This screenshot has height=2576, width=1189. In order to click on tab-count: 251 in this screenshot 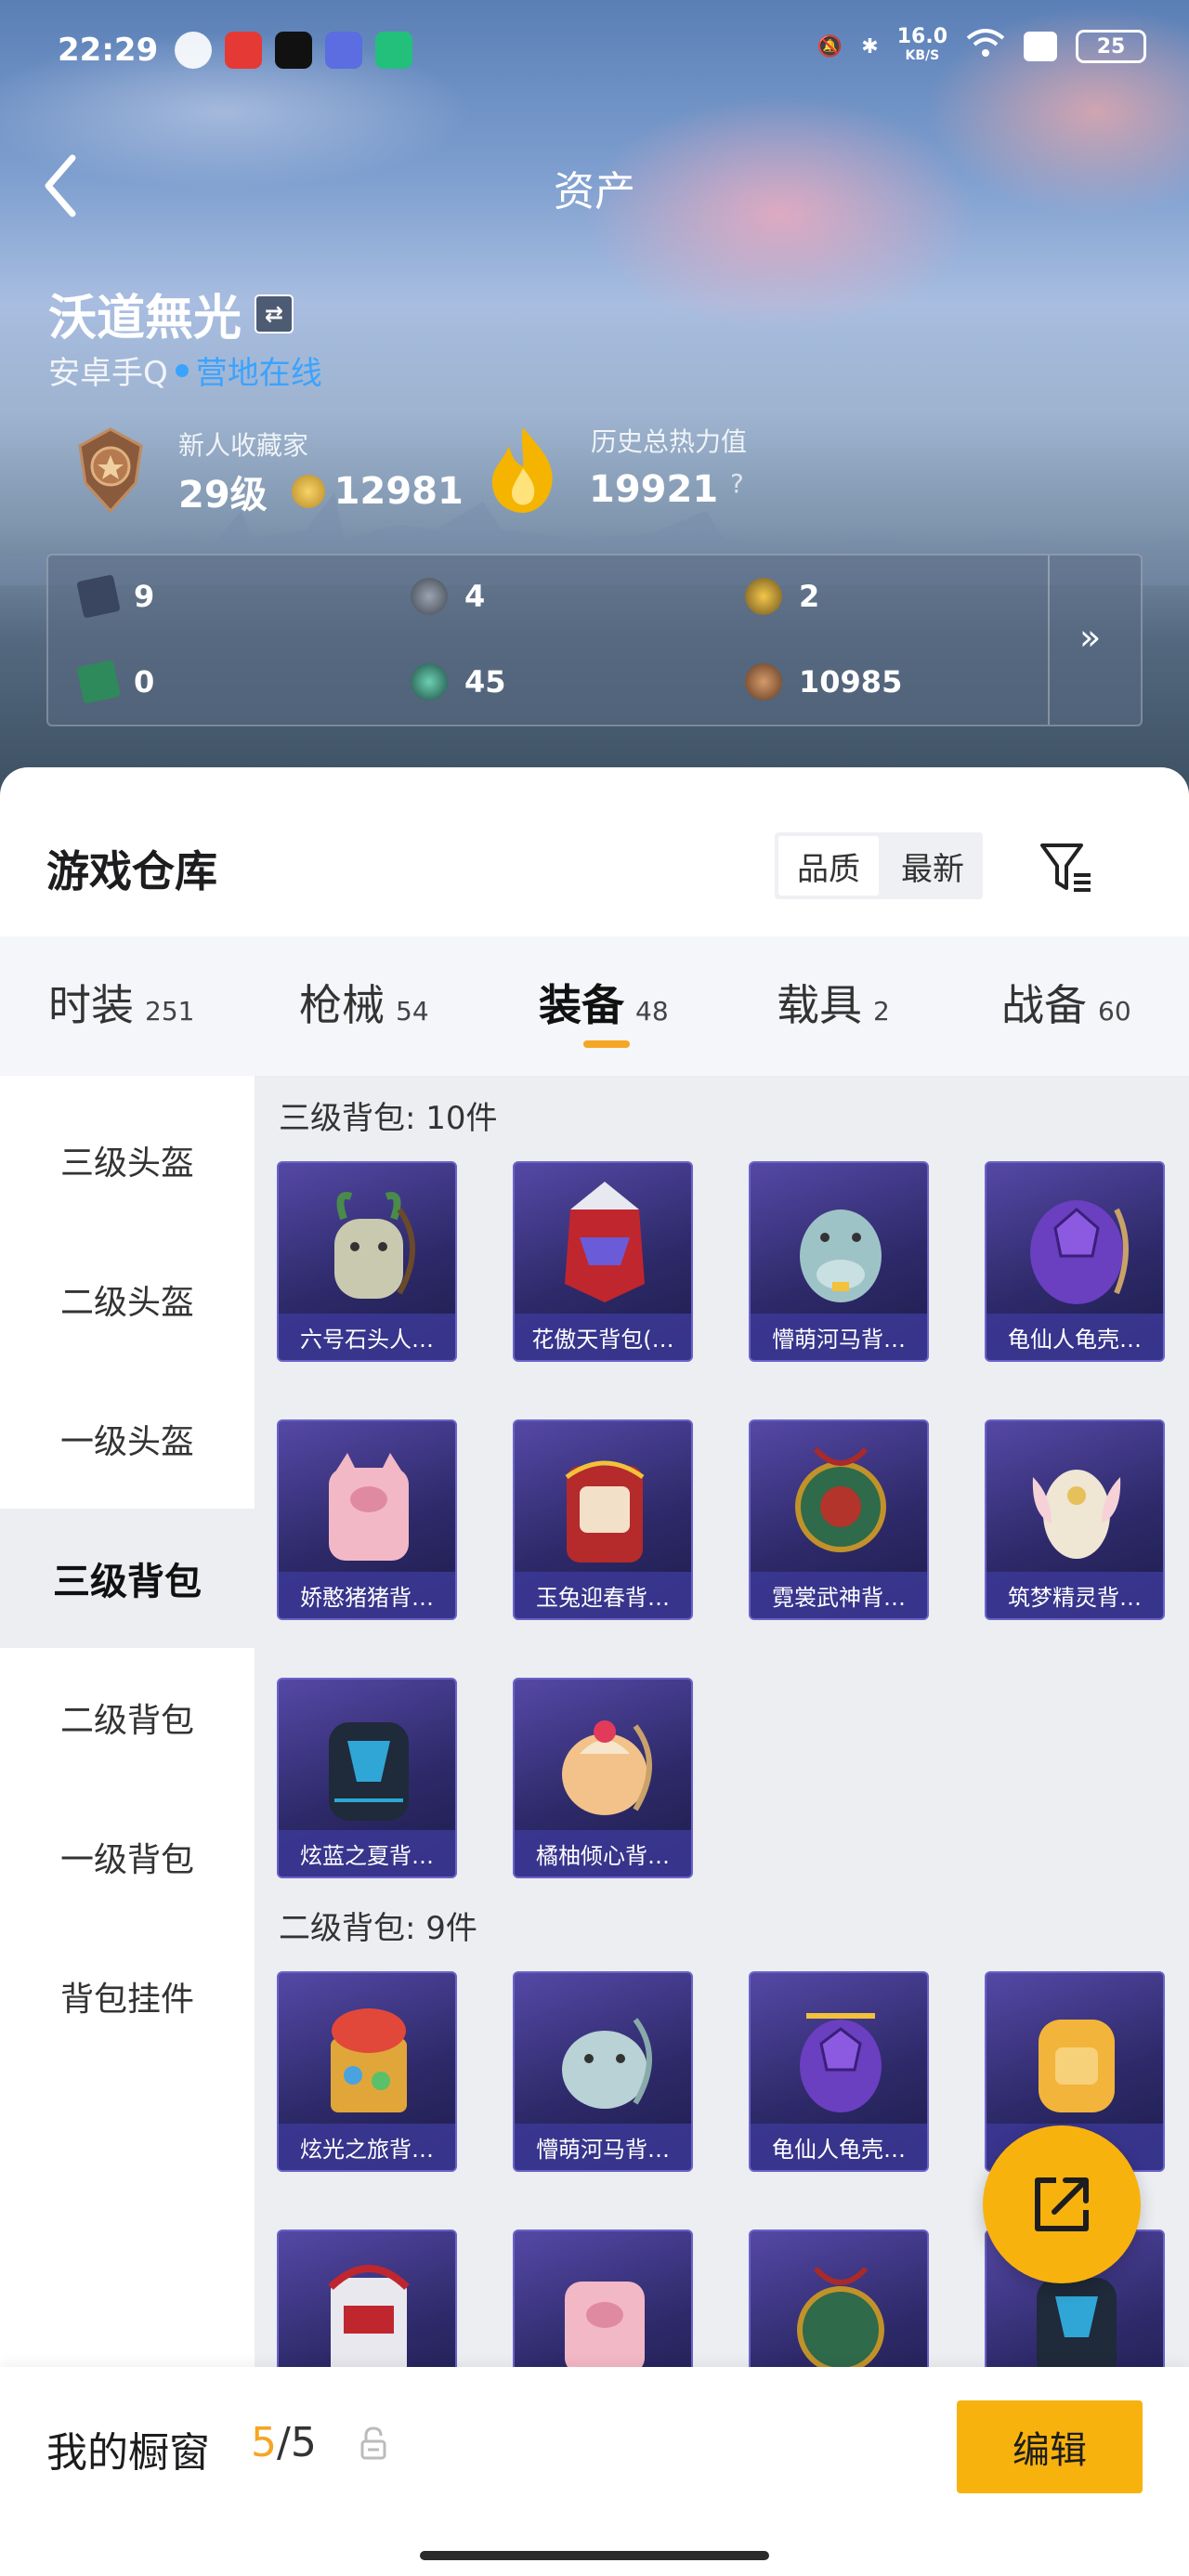, I will do `click(170, 1011)`.